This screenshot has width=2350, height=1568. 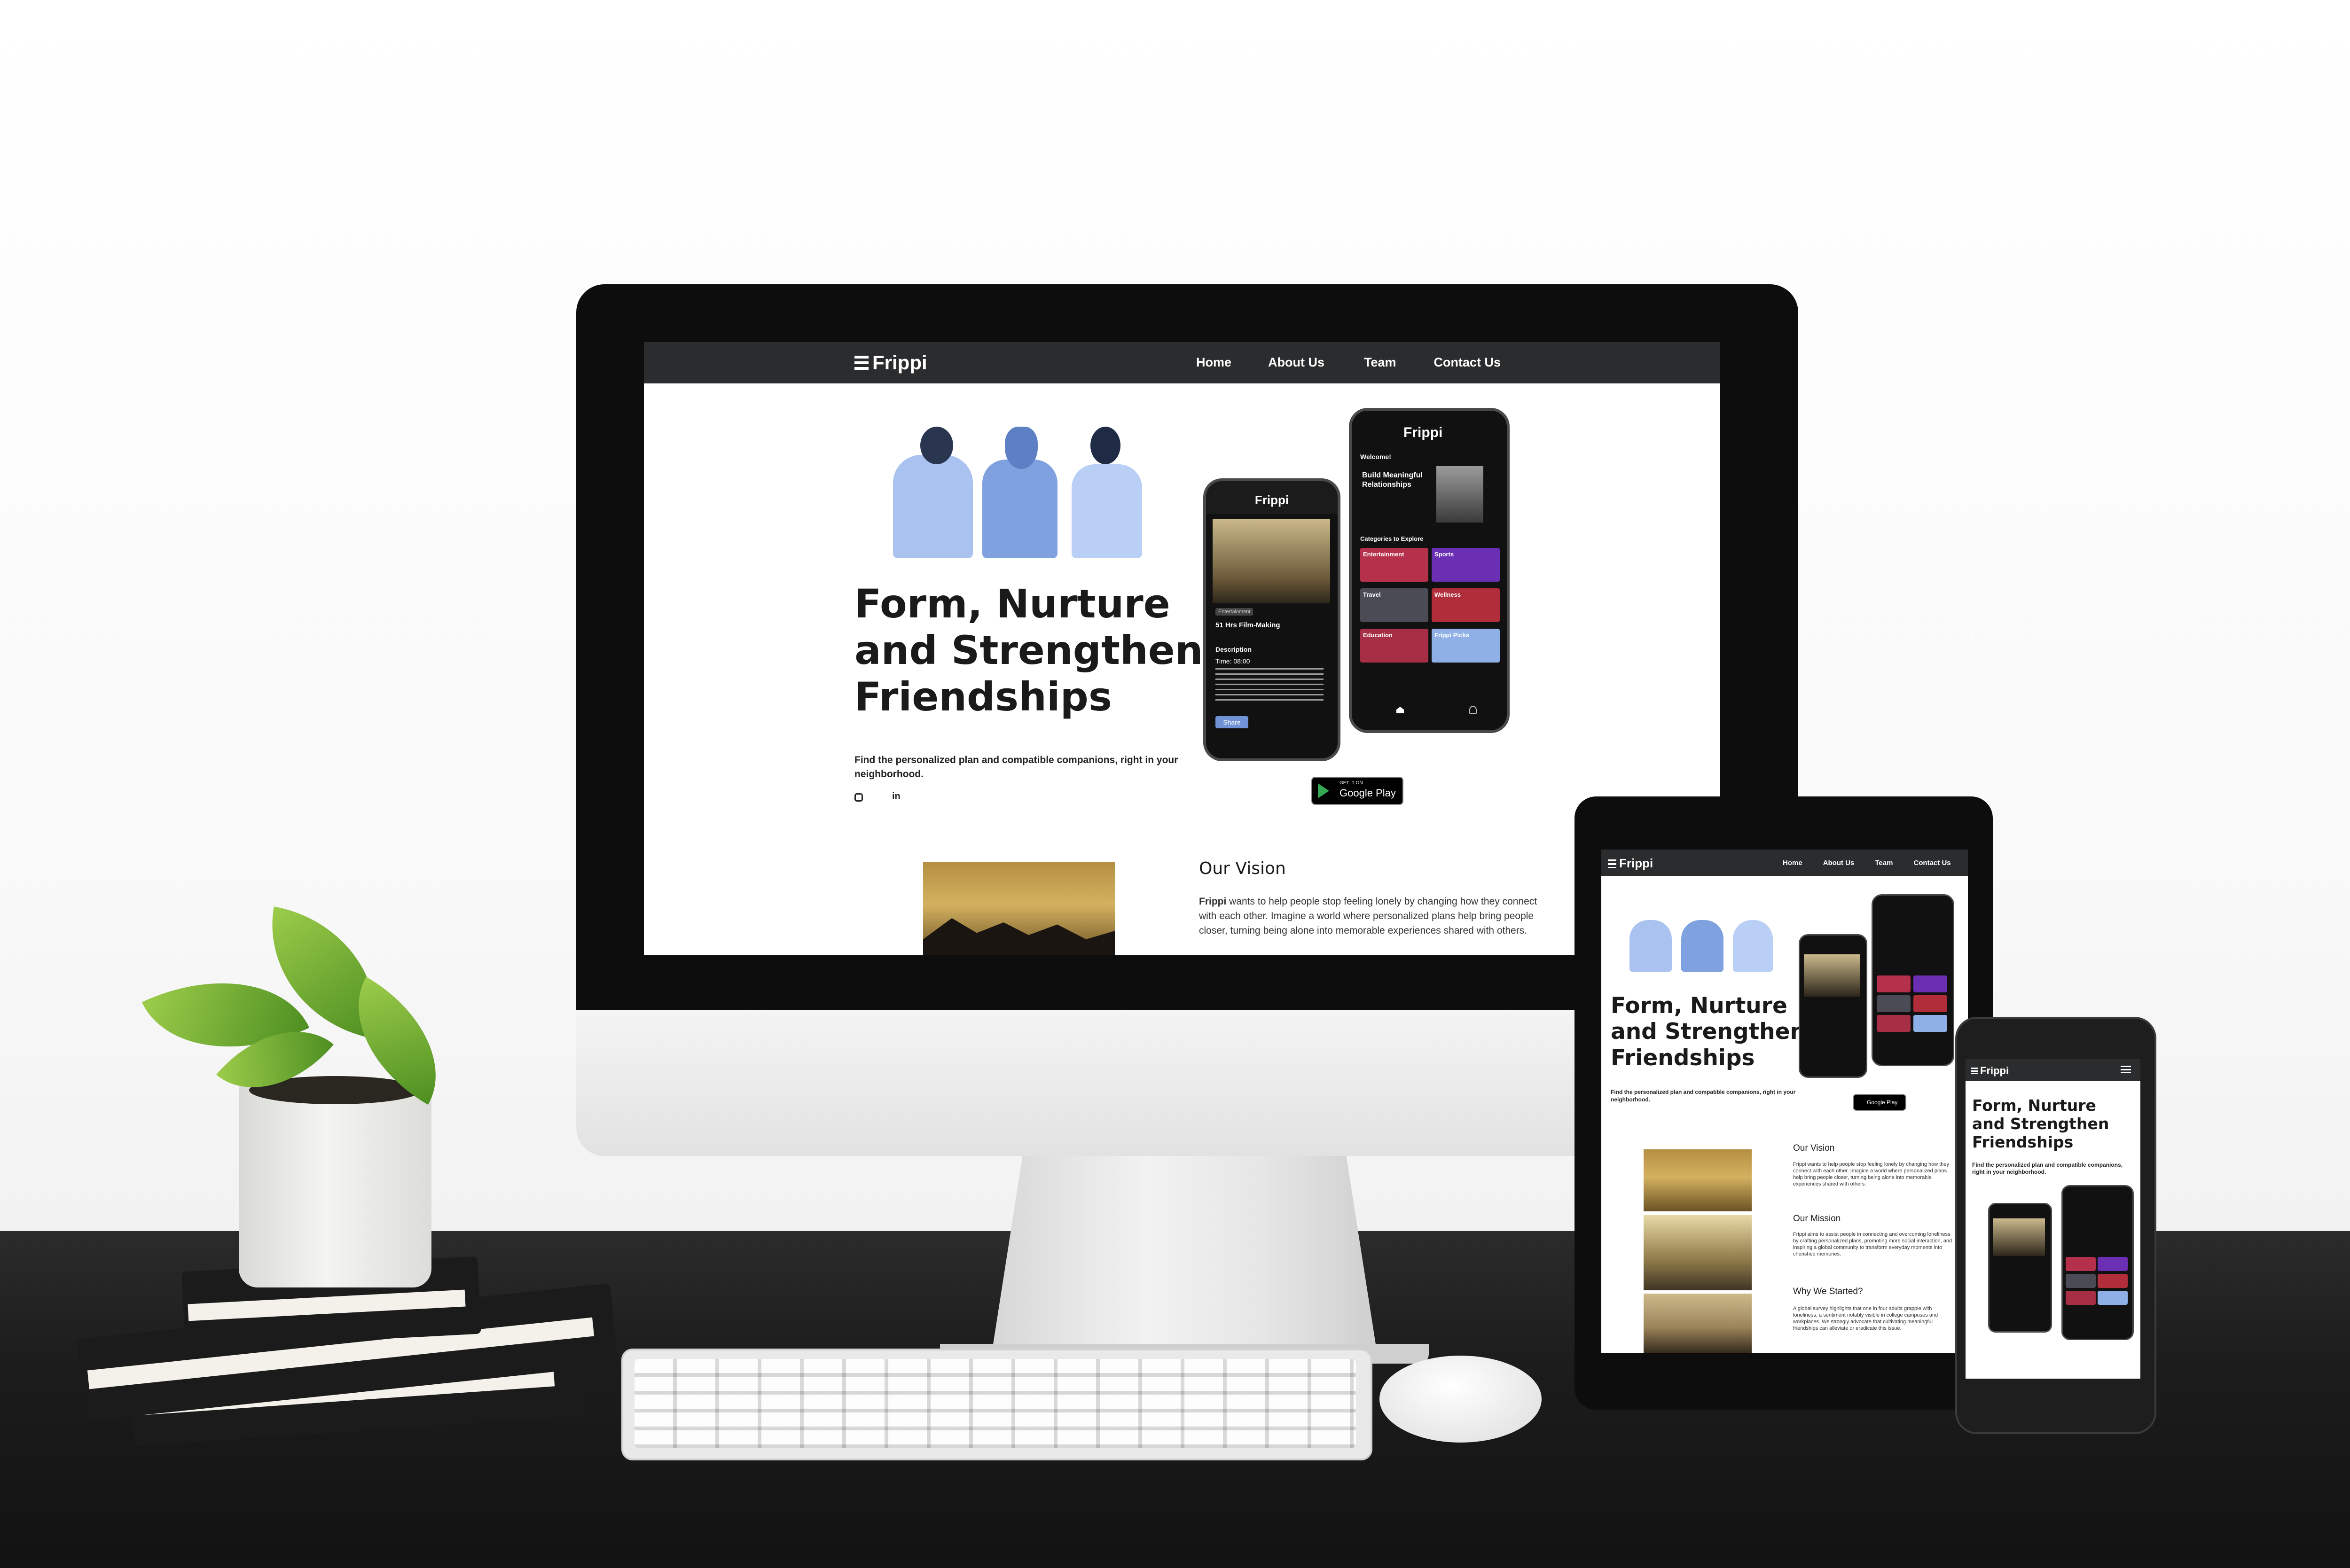 What do you see at coordinates (899, 362) in the screenshot?
I see `logo-text: Frippi` at bounding box center [899, 362].